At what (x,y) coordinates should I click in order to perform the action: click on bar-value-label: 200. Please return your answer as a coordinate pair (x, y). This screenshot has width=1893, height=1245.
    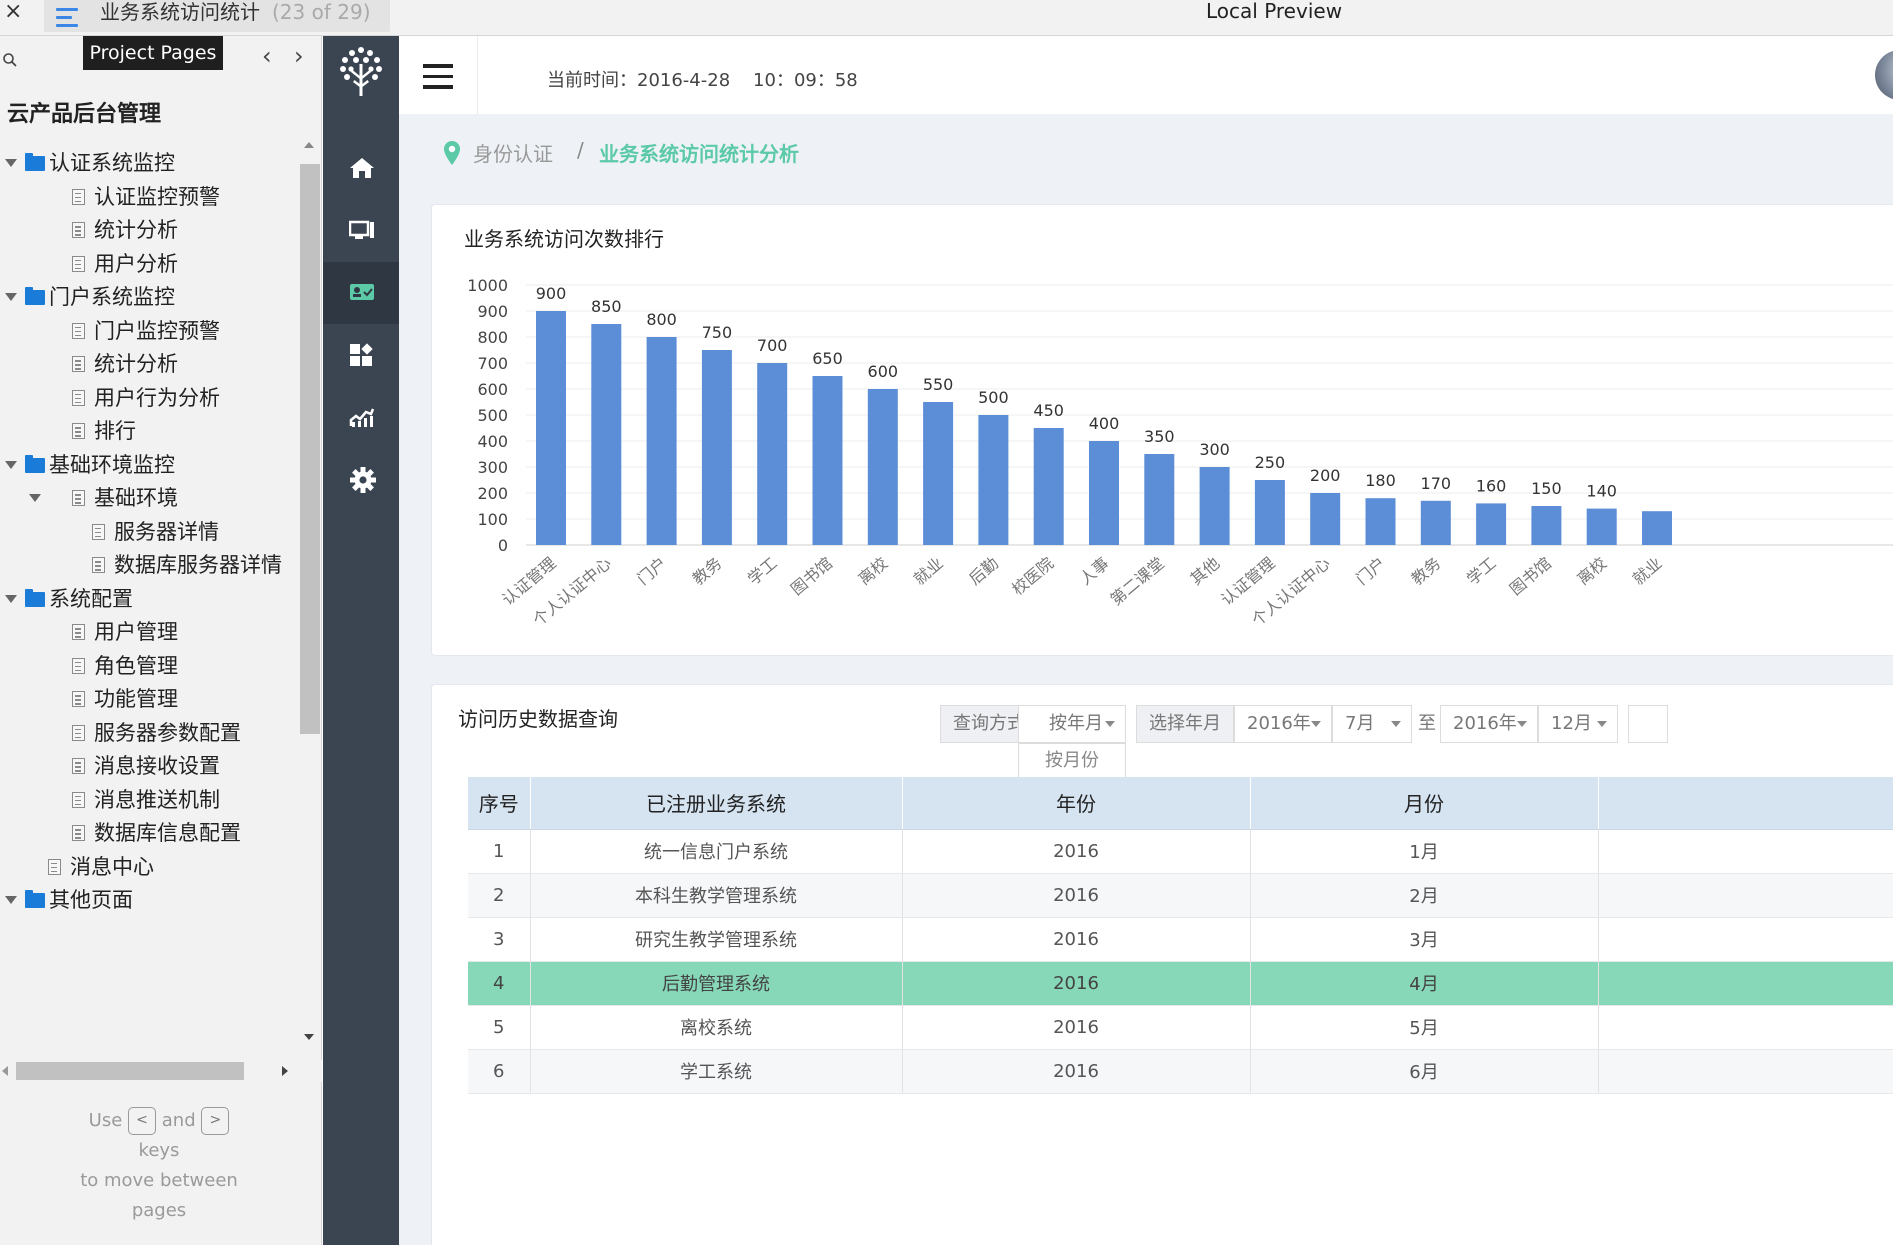
    Looking at the image, I should click on (1325, 475).